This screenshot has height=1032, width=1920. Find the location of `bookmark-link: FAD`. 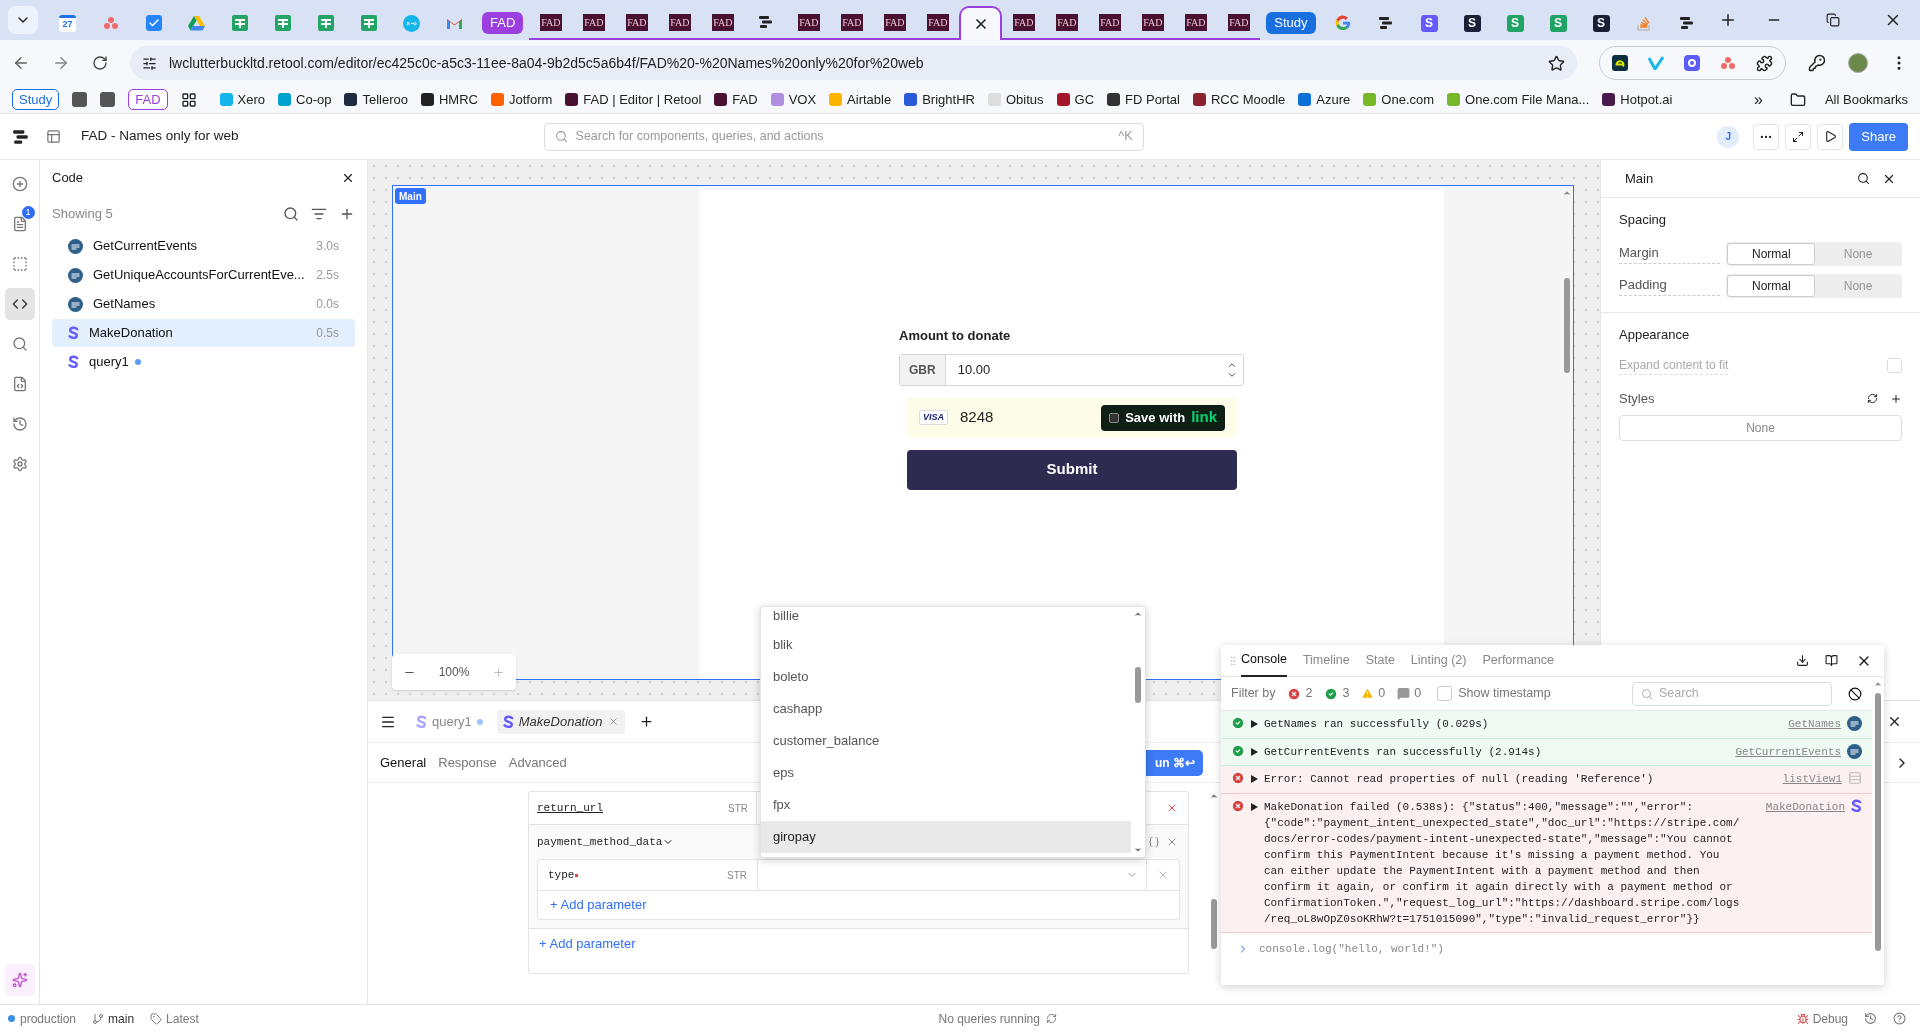

bookmark-link: FAD is located at coordinates (745, 99).